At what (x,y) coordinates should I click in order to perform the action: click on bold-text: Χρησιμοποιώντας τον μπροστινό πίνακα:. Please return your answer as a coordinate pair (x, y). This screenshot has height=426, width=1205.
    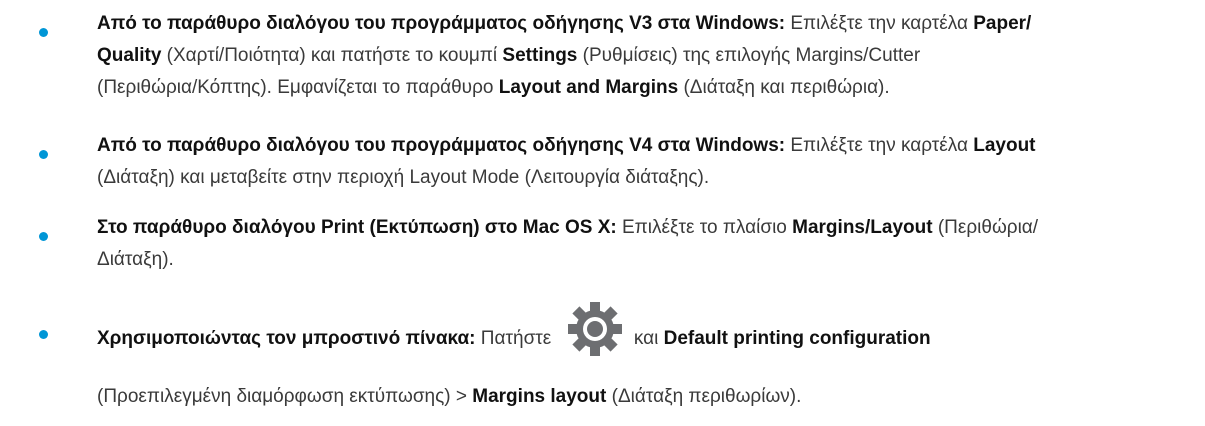
    Looking at the image, I should click on (286, 338).